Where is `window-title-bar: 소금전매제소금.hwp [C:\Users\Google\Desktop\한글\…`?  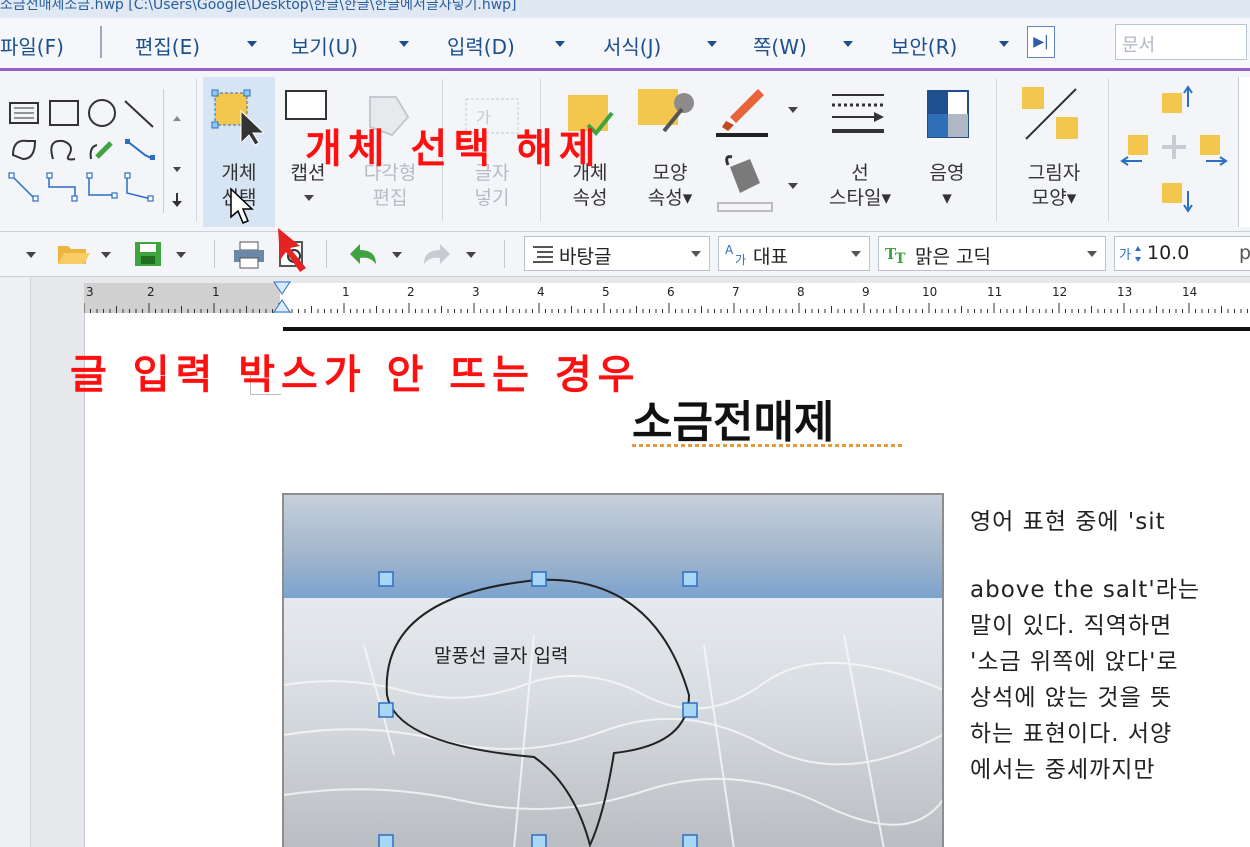 window-title-bar: 소금전매제소금.hwp [C:\Users\Google\Desktop\한글\… is located at coordinates (625, 9).